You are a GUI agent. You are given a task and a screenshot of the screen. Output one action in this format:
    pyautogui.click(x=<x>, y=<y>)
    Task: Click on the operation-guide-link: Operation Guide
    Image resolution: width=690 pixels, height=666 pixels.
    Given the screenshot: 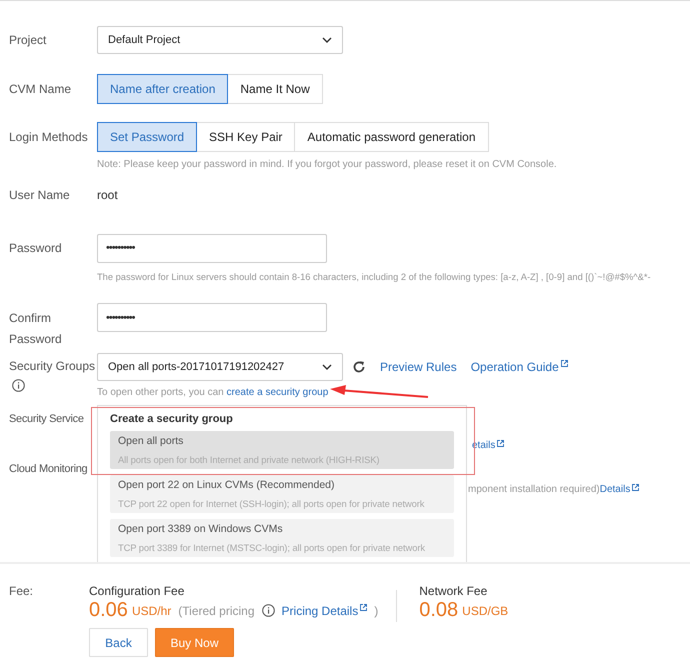 What is the action you would take?
    pyautogui.click(x=519, y=367)
    